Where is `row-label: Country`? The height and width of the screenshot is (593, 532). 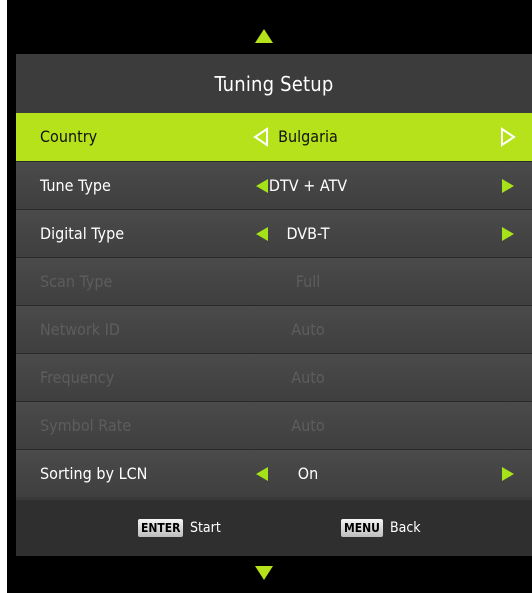
row-label: Country is located at coordinates (69, 136).